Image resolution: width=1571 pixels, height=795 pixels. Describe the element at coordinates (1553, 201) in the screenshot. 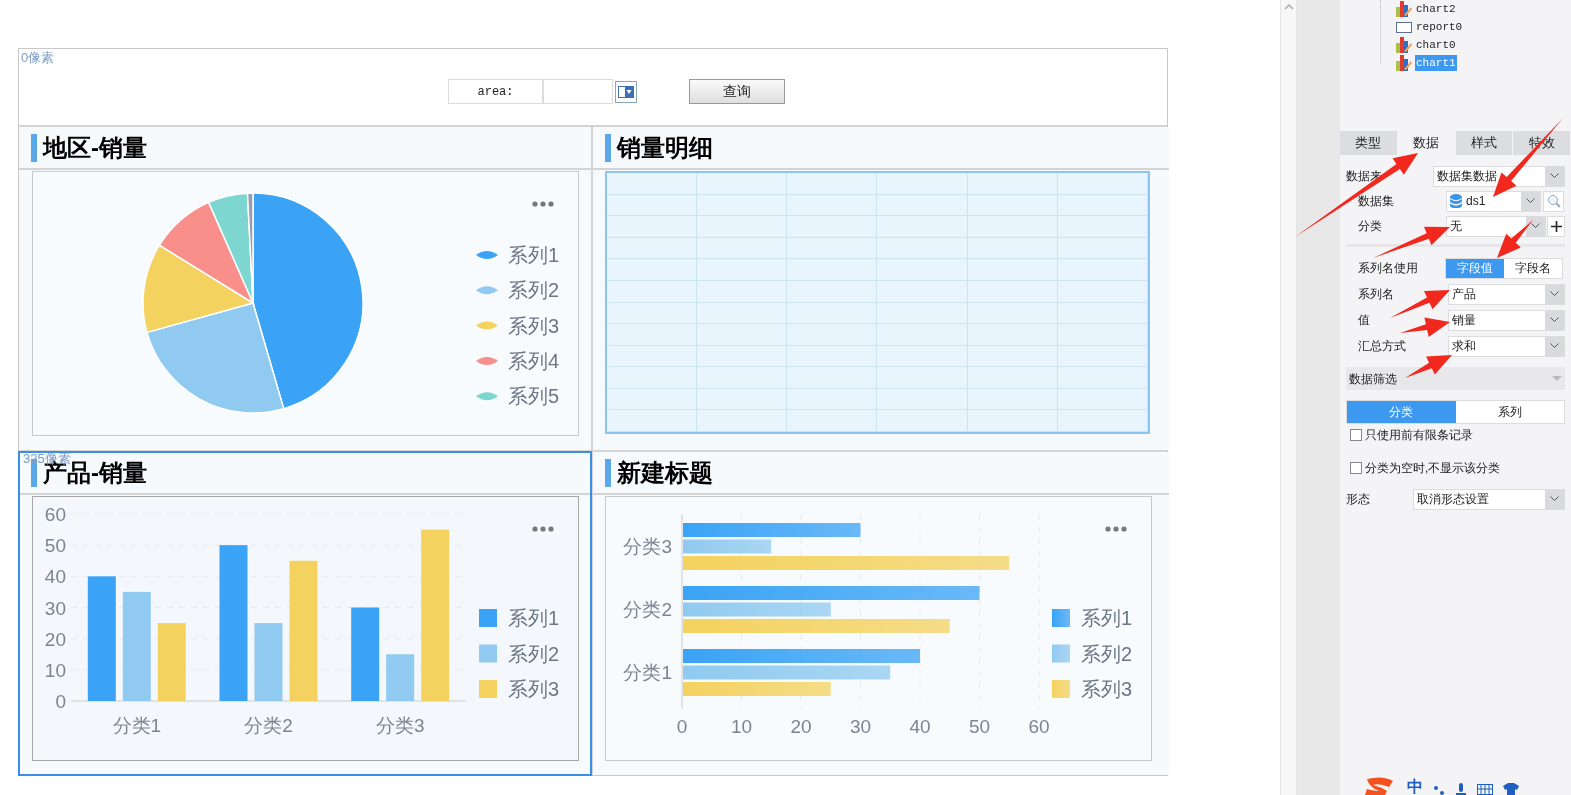

I see `search-icon` at that location.